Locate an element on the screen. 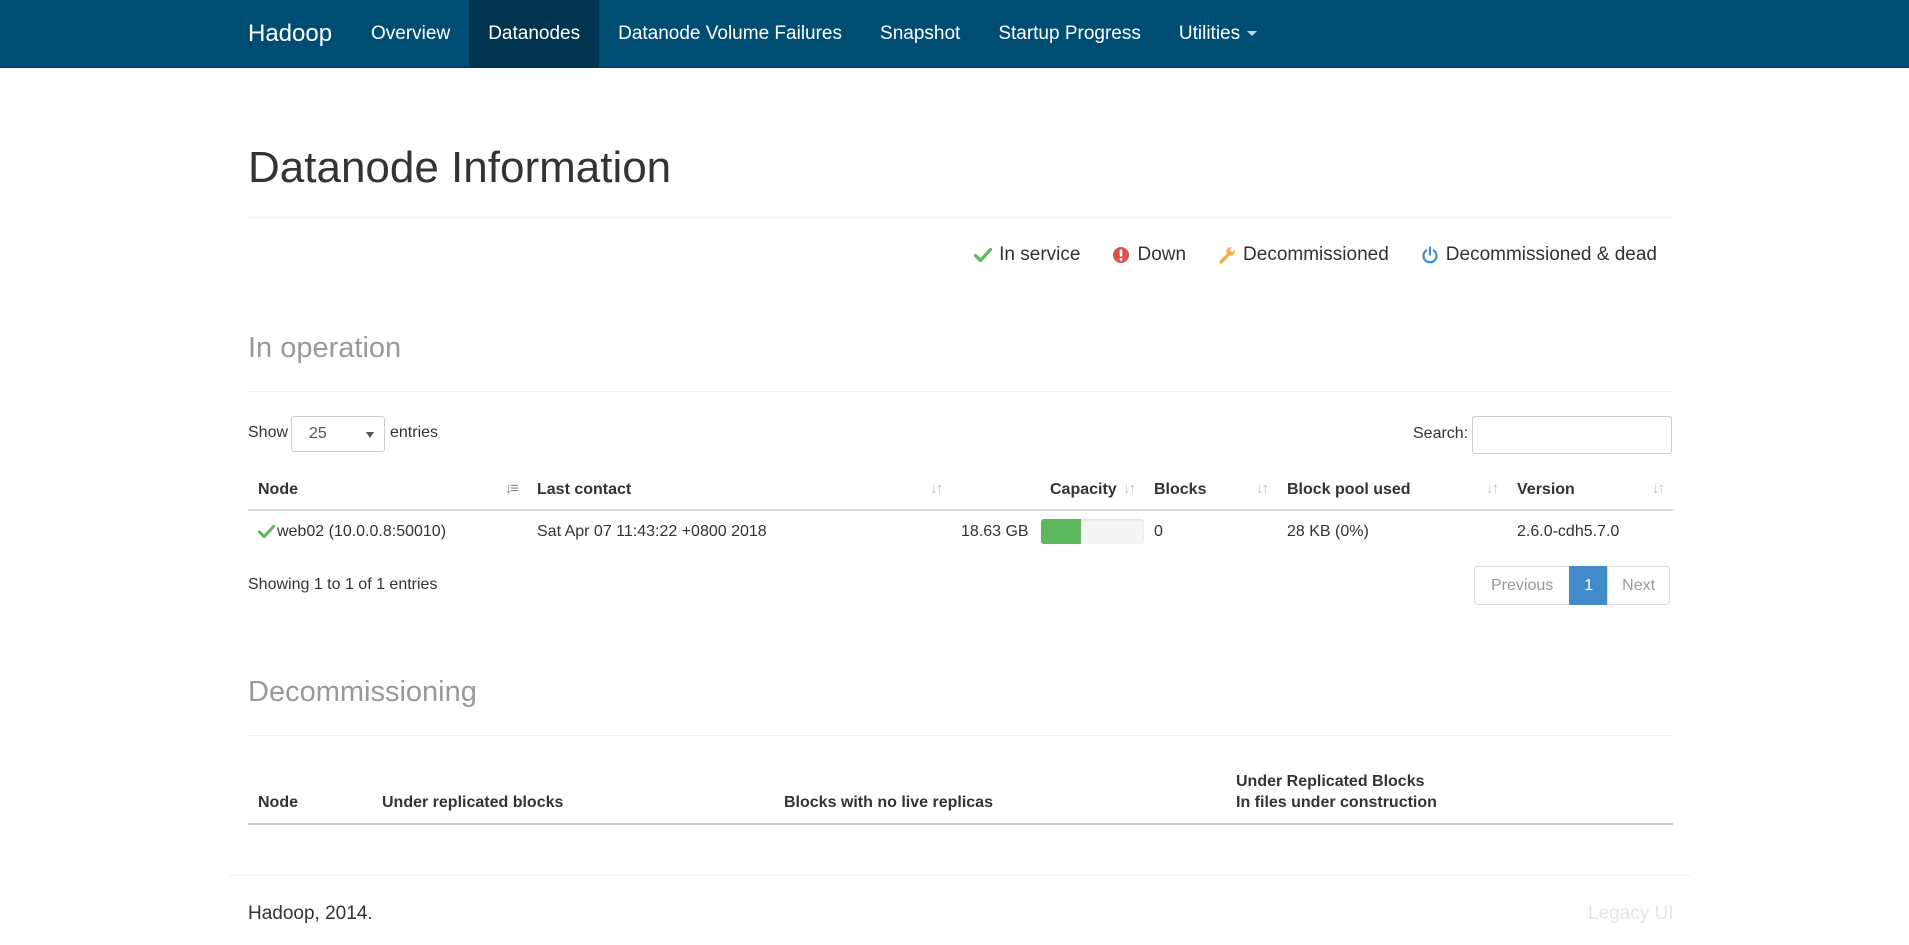 The height and width of the screenshot is (945, 1909). legend-decommissioned: Decommissioned is located at coordinates (1303, 255).